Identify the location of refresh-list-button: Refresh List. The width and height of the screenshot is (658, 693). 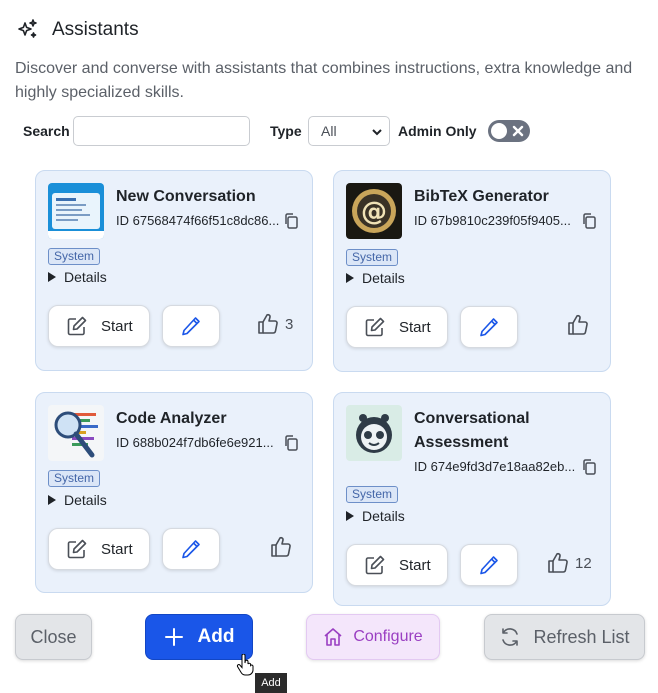
(564, 637).